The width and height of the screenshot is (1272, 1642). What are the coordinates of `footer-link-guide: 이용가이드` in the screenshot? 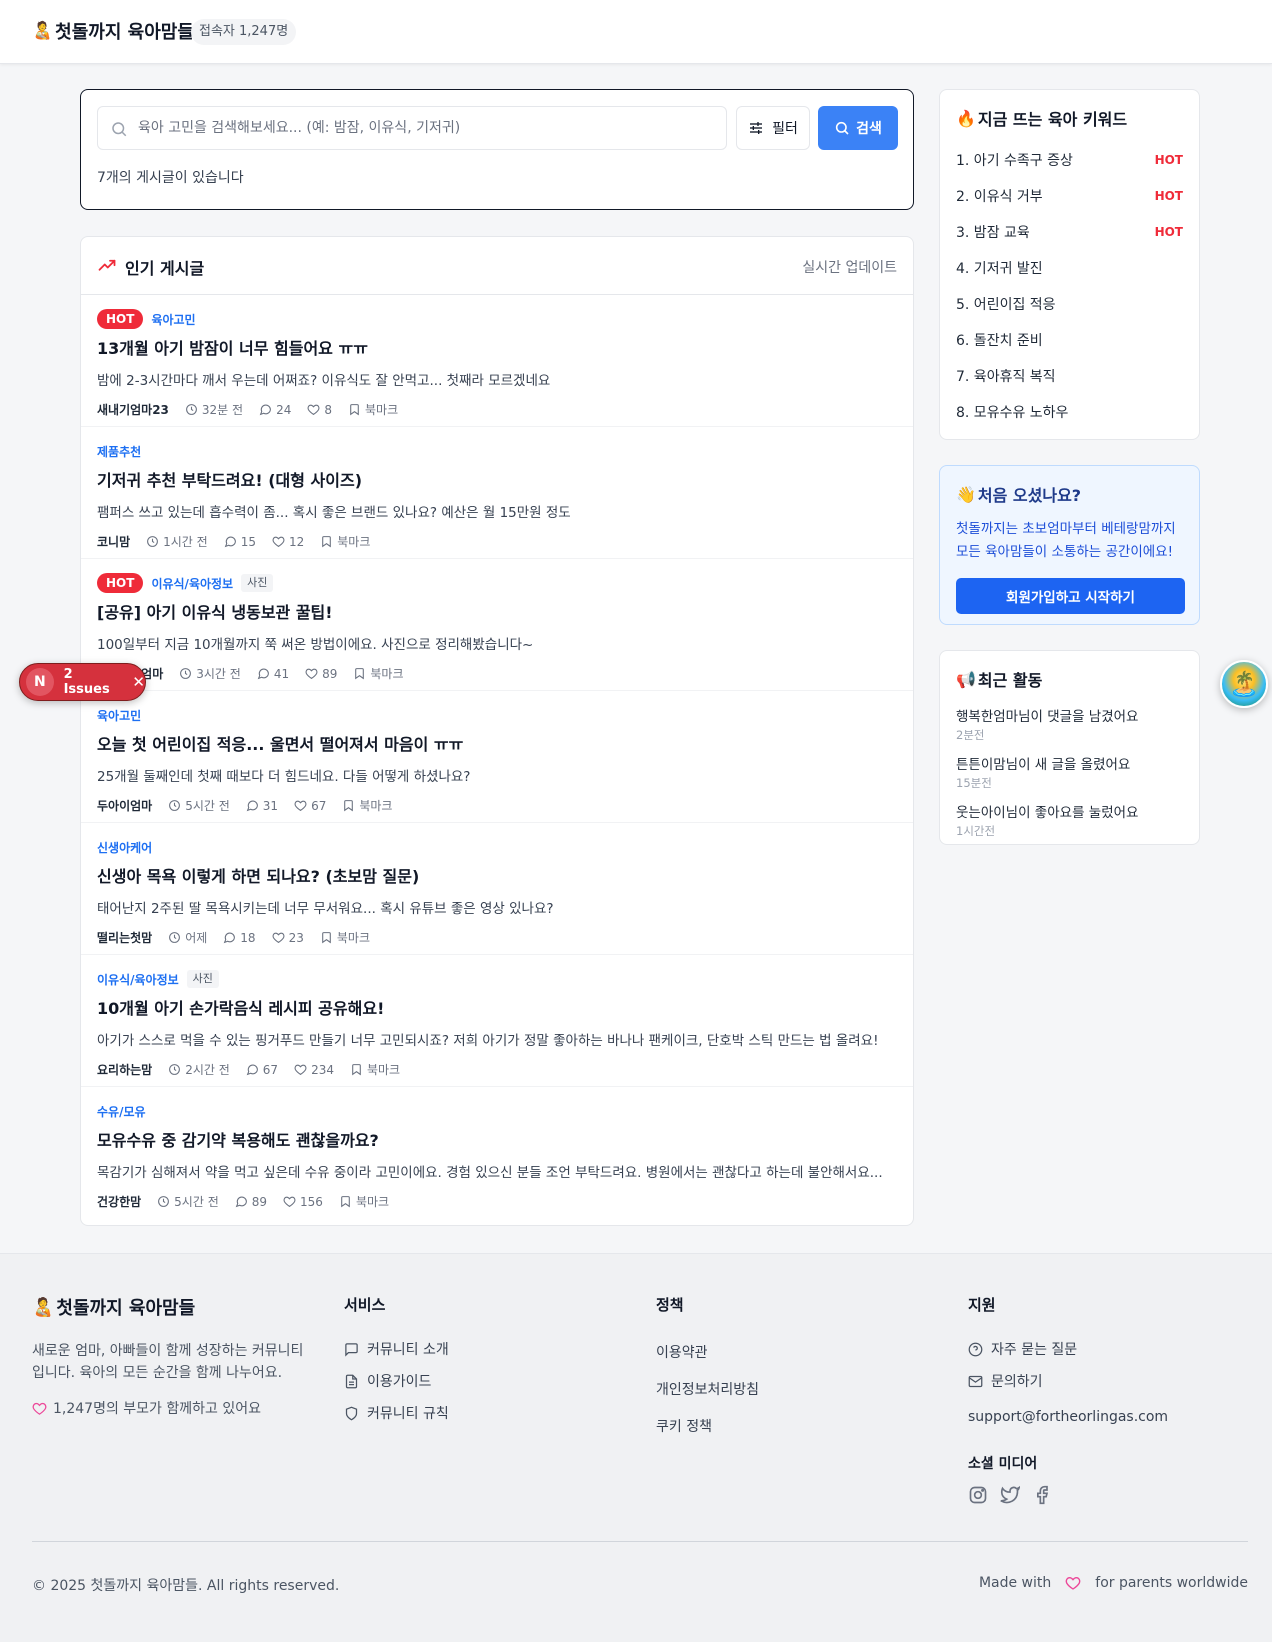 It's located at (396, 1381).